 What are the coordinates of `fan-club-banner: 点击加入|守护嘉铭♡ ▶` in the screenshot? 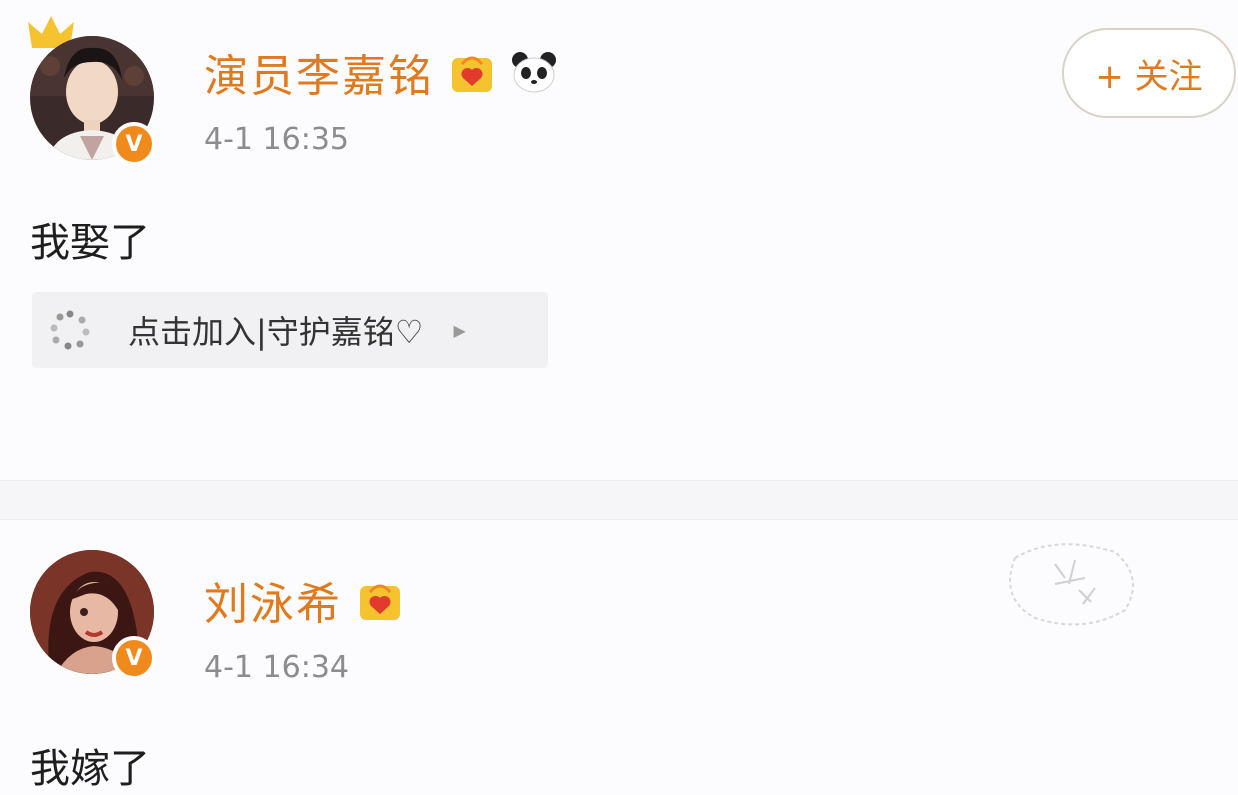 It's located at (290, 330).